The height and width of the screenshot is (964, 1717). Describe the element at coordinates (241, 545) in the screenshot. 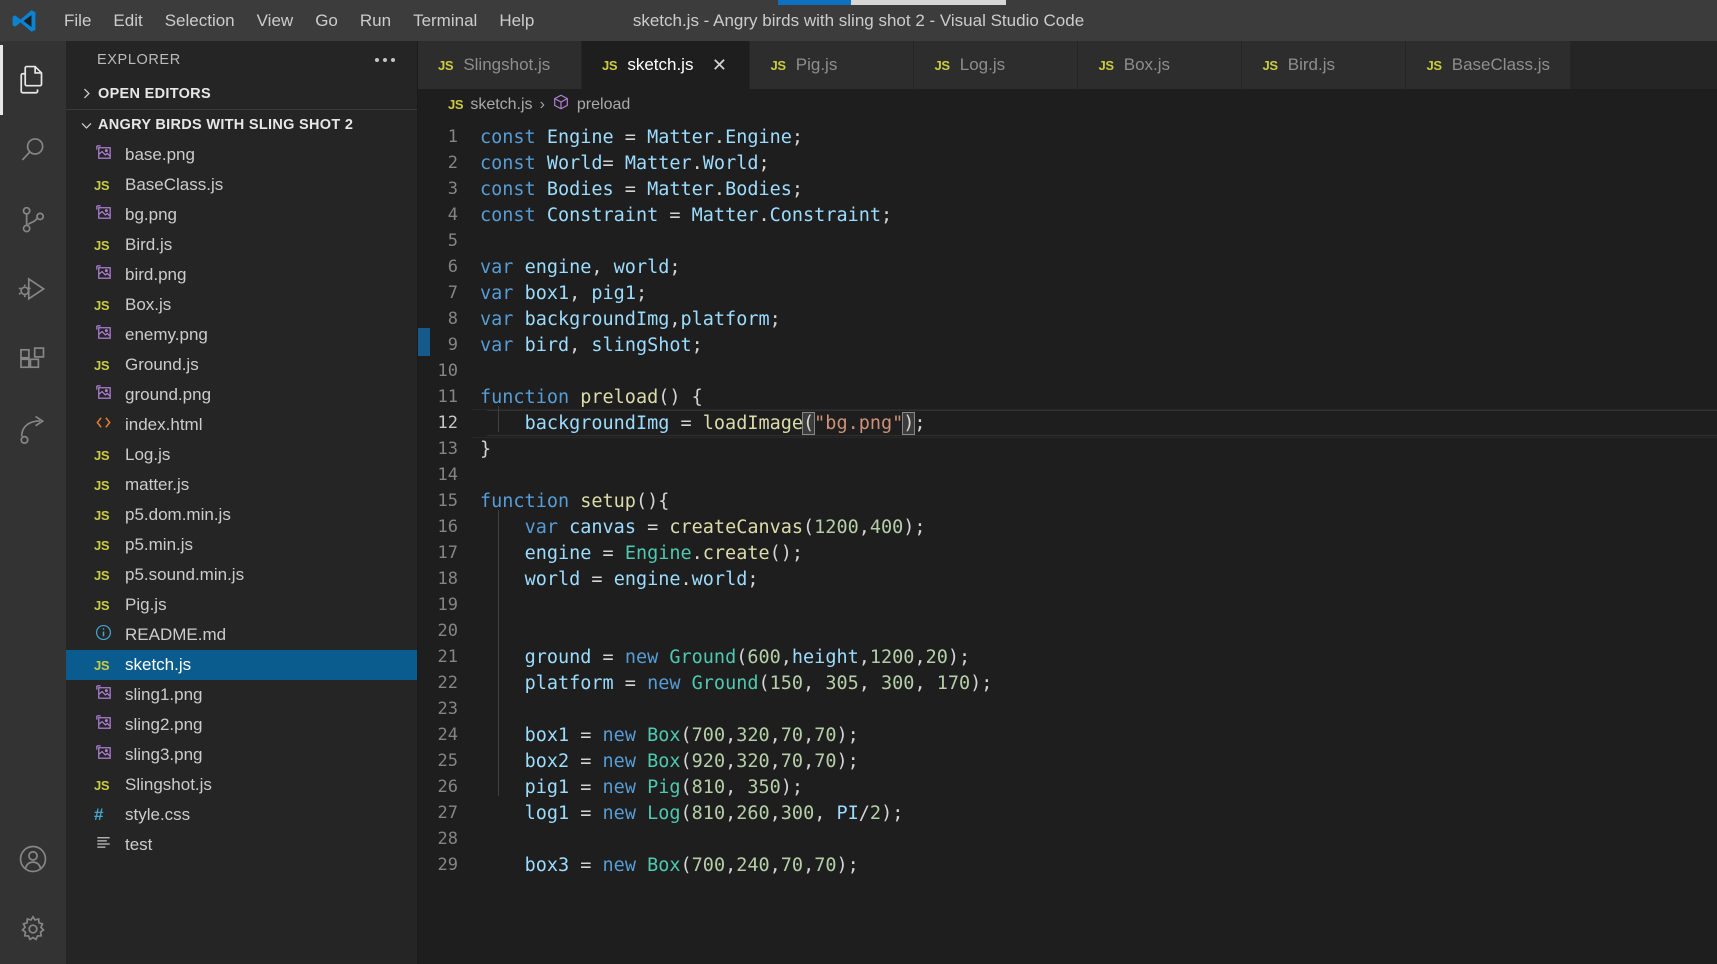

I see `file-tree-item: JS p5.min.js` at that location.